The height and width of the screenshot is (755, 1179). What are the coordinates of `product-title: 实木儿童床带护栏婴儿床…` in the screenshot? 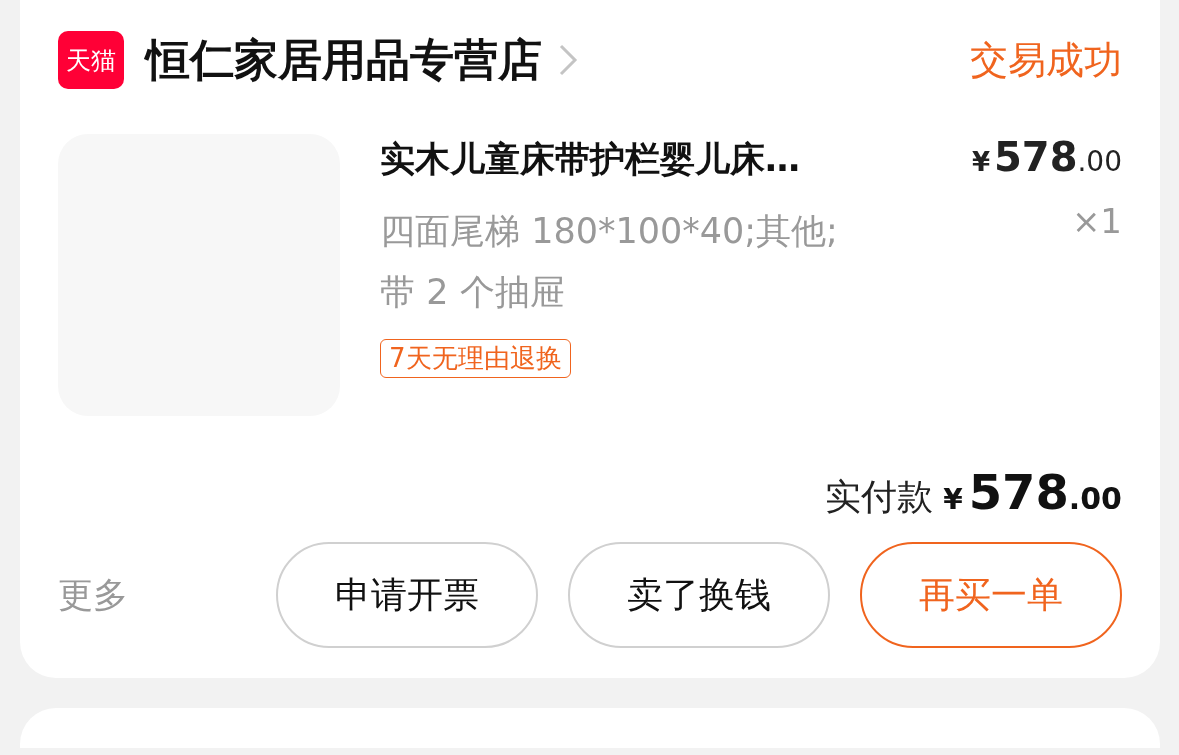 It's located at (590, 159).